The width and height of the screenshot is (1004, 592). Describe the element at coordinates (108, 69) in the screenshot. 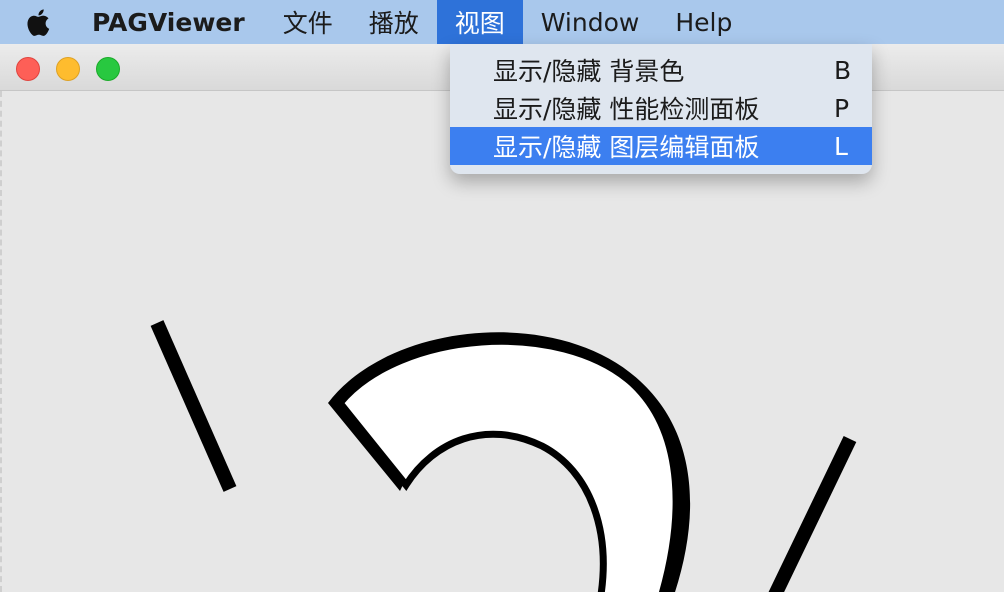

I see `window-zoom-button` at that location.